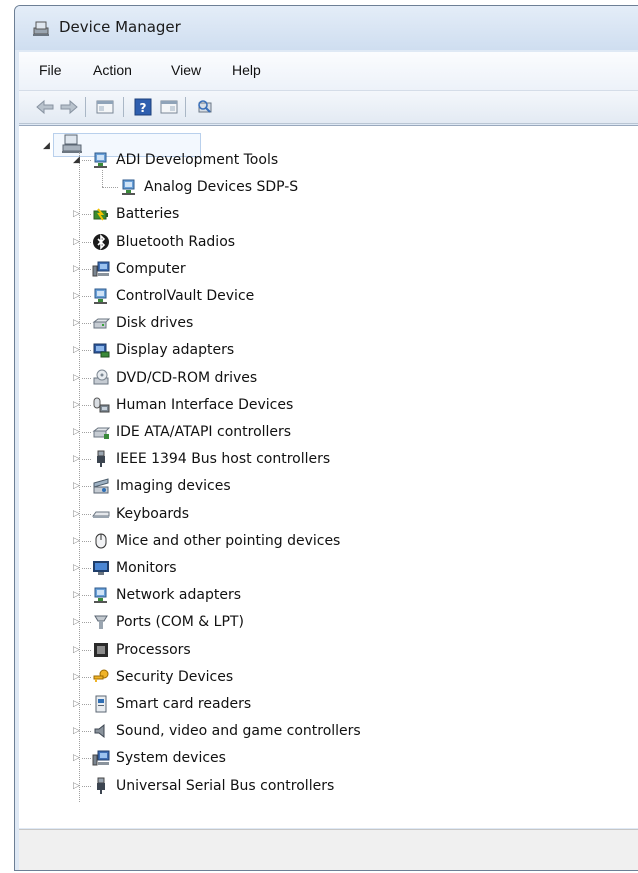 This screenshot has width=638, height=873. I want to click on toolbar-separator, so click(123, 107).